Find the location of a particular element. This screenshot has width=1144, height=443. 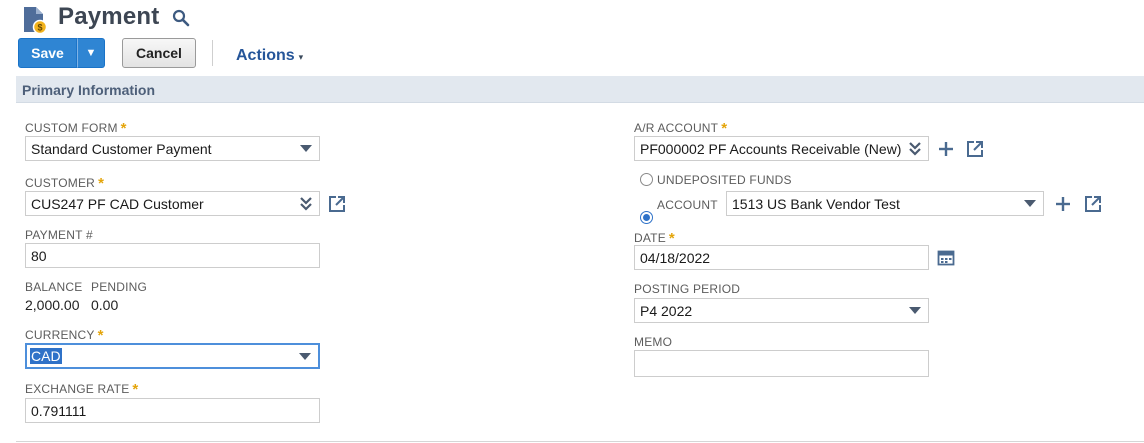

save-menu-button: ▼ is located at coordinates (91, 53).